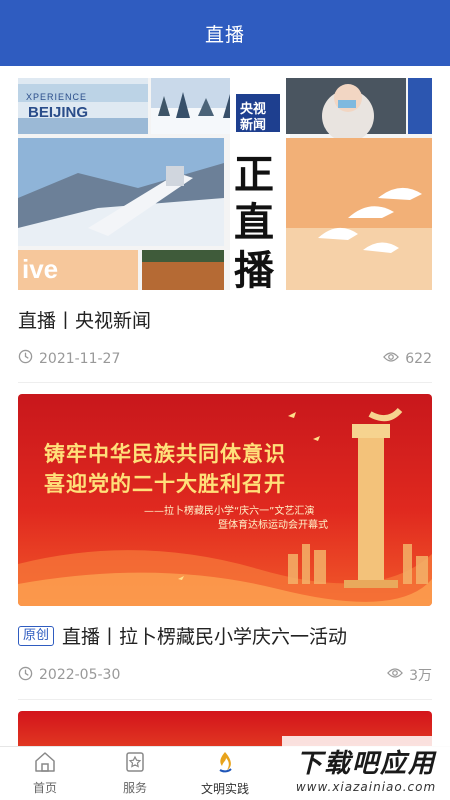  I want to click on tab-home: 首页, so click(45, 773).